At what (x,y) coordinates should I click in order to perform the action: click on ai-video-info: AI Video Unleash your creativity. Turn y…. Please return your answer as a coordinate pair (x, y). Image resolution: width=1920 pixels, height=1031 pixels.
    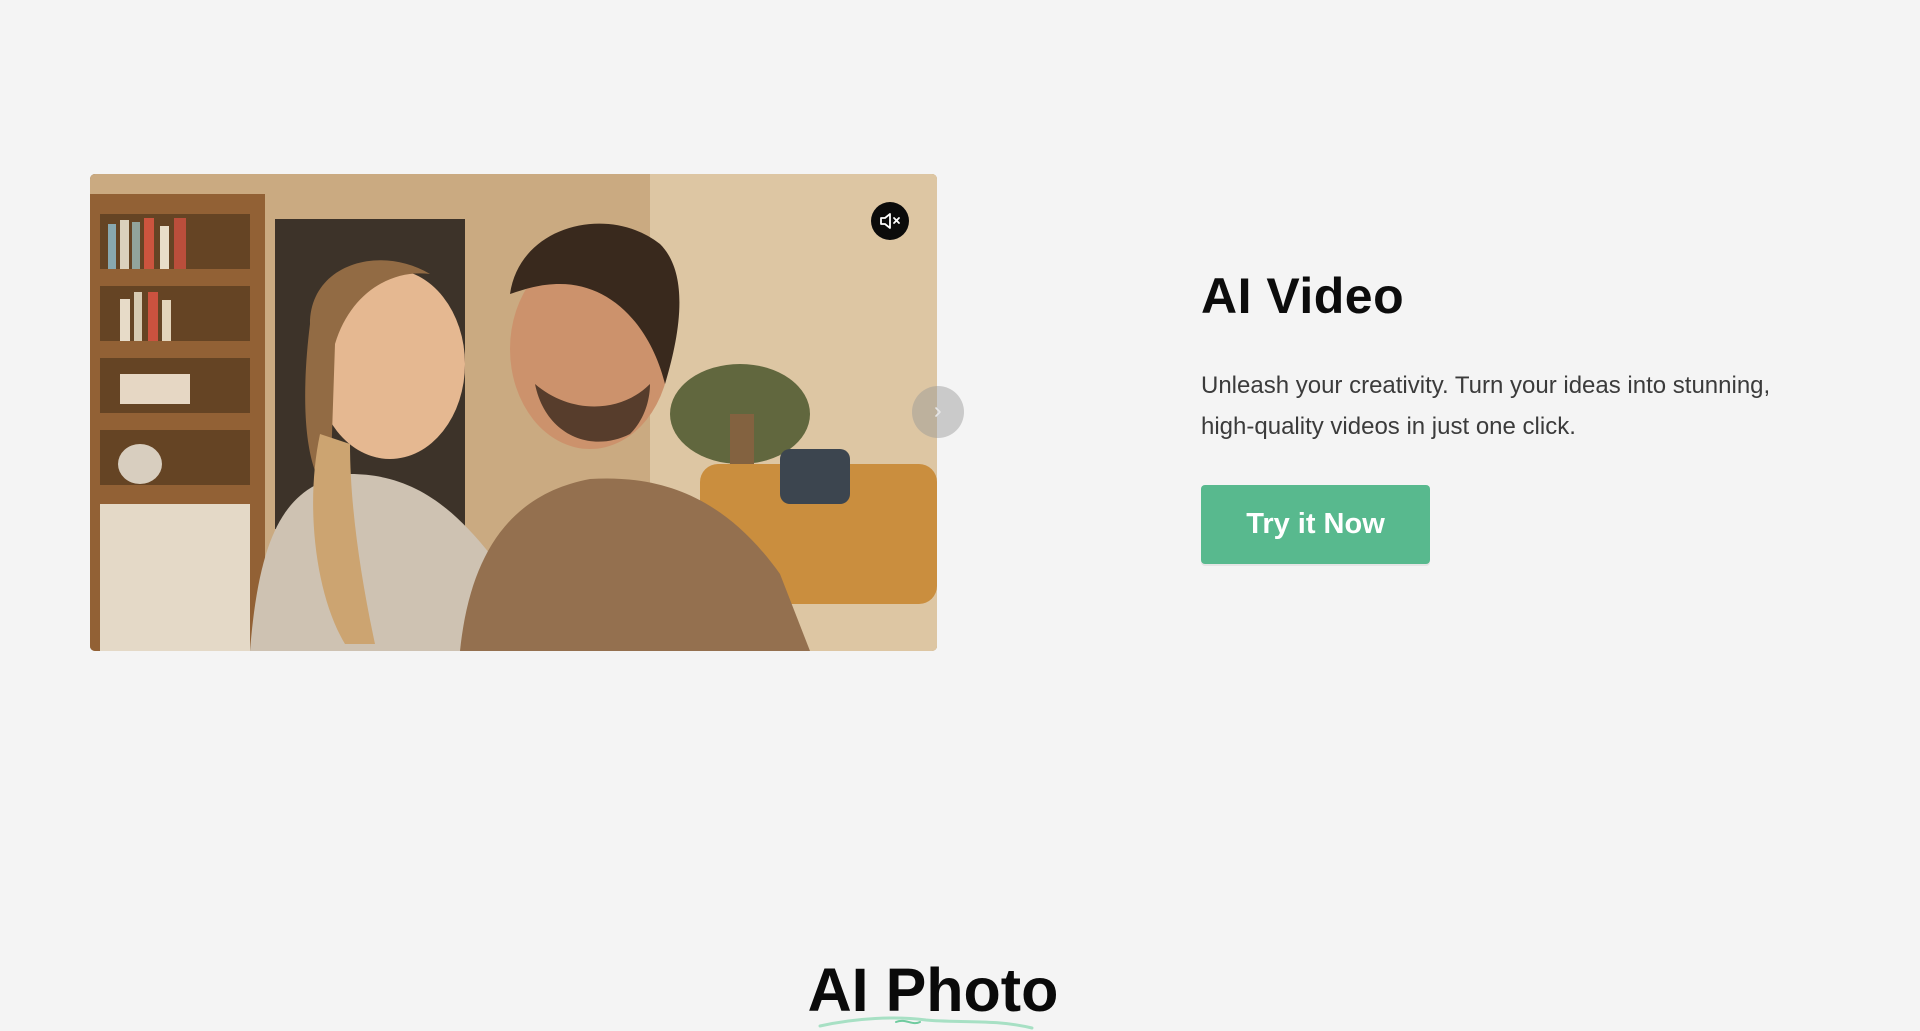
    Looking at the image, I should click on (1521, 413).